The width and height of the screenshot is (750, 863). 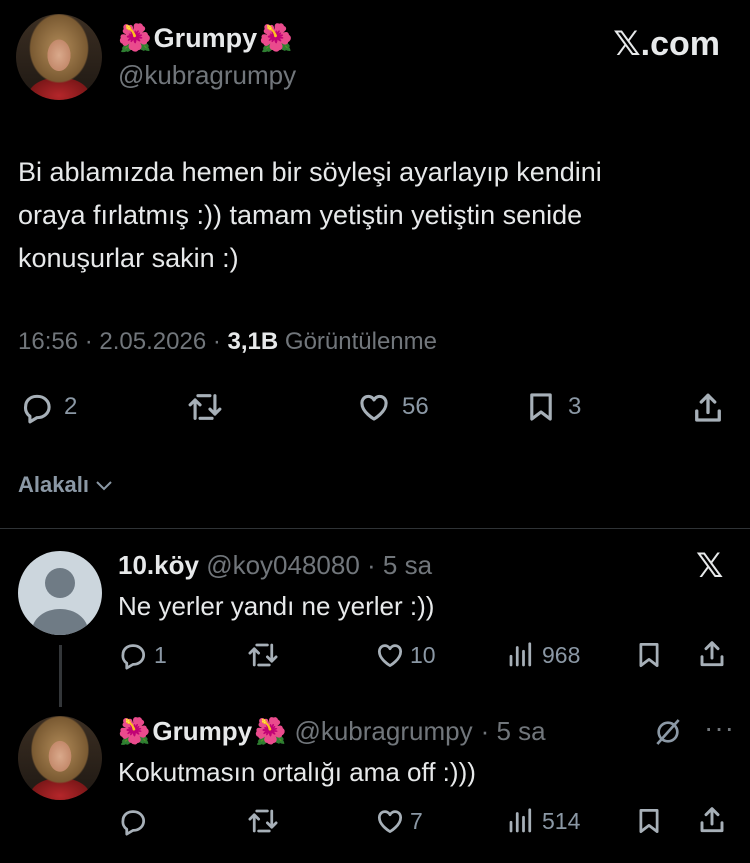 I want to click on thread-line, so click(x=60, y=676).